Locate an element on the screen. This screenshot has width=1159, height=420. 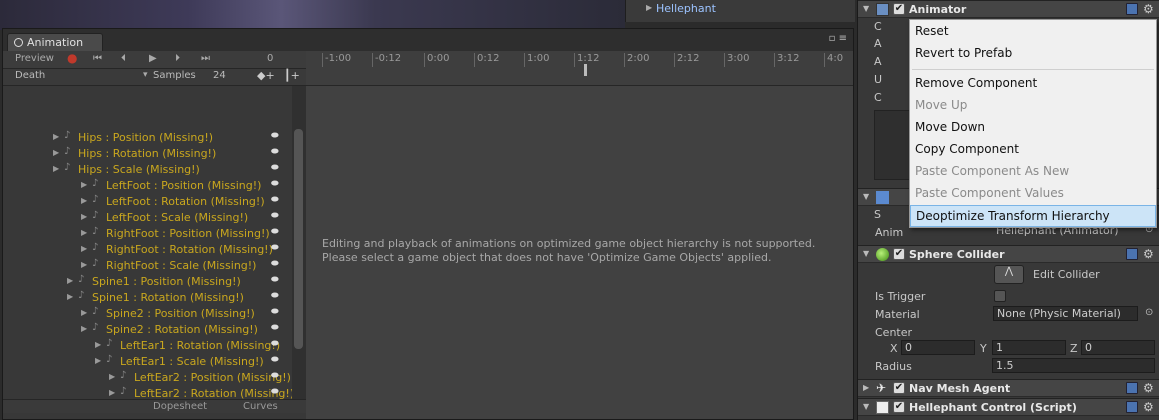
property-row: ▶ ♪ RightFoot : Position (Missing!) ⬬ is located at coordinates (147, 234).